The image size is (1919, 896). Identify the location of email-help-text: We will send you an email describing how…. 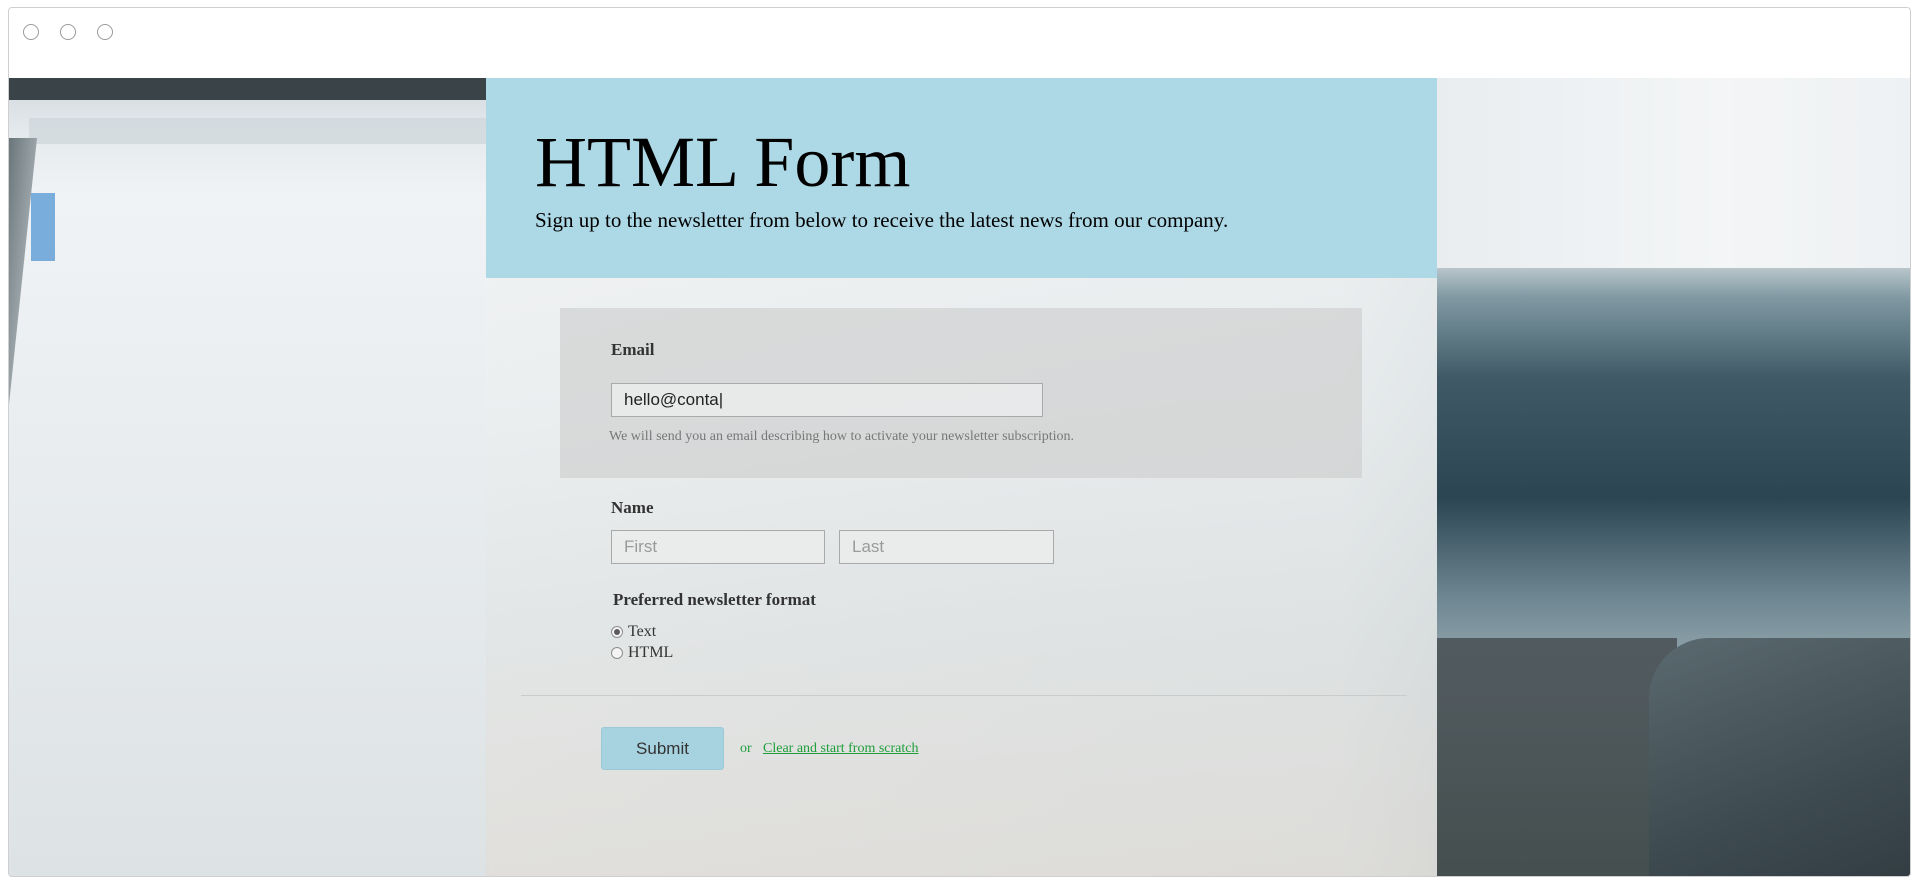
(842, 436).